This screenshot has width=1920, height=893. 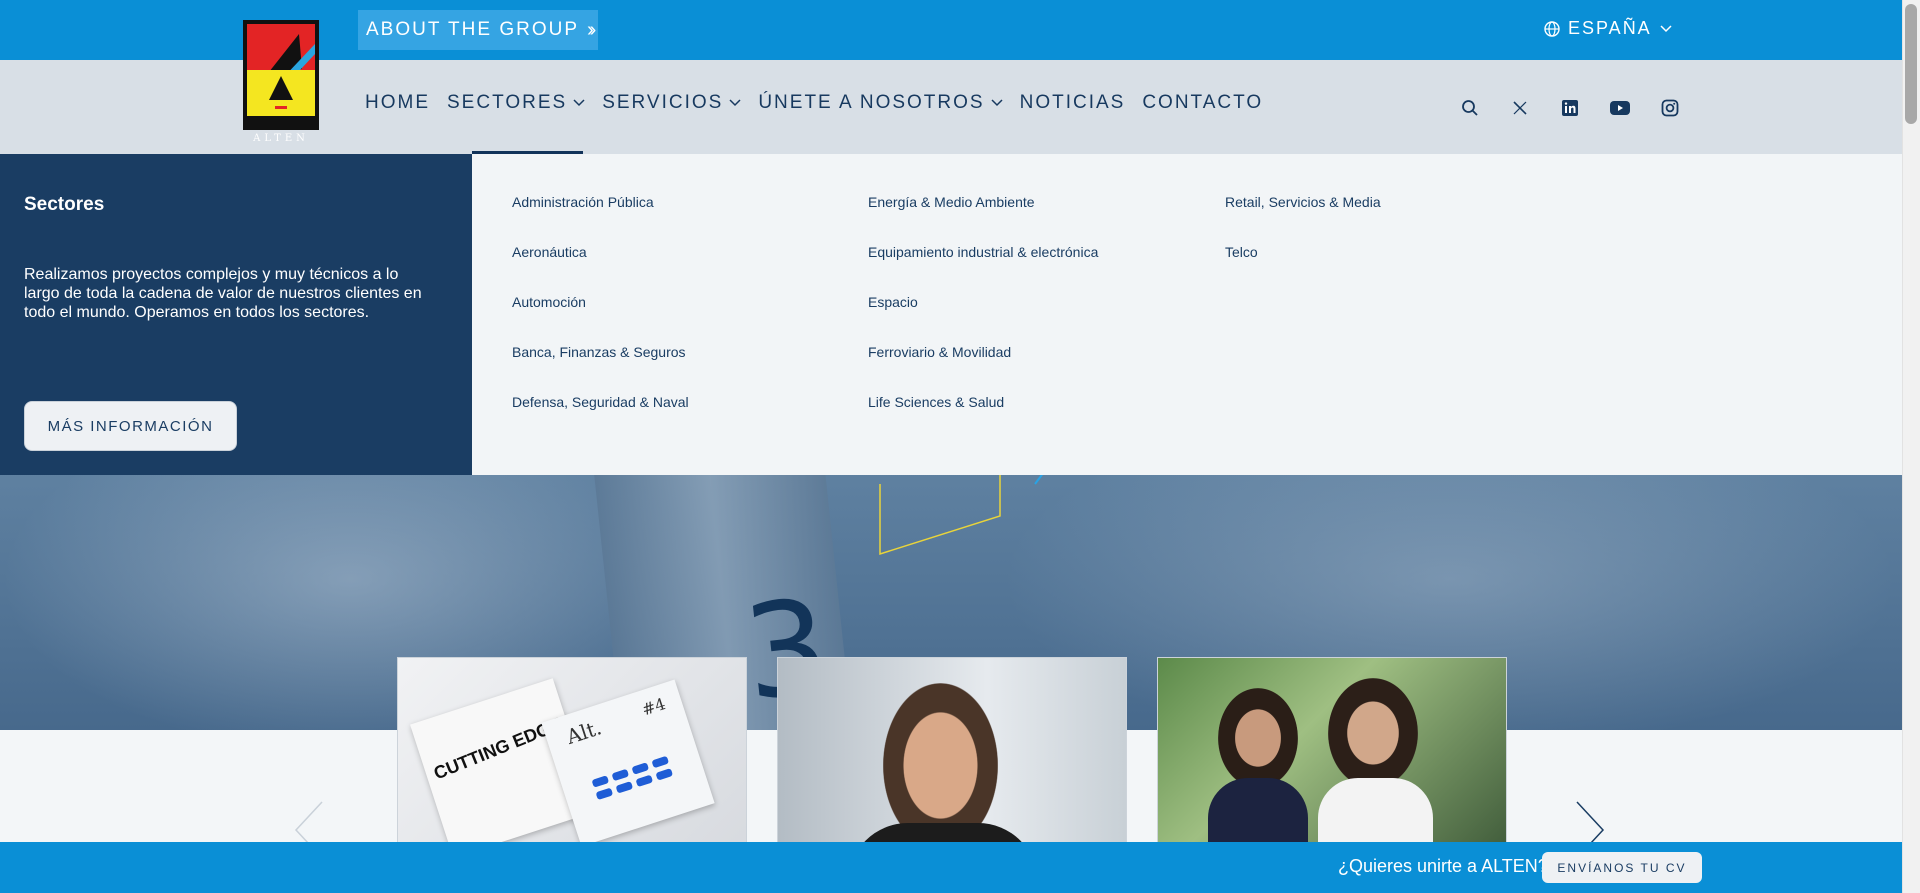 What do you see at coordinates (1520, 108) in the screenshot?
I see `x-twitter-icon` at bounding box center [1520, 108].